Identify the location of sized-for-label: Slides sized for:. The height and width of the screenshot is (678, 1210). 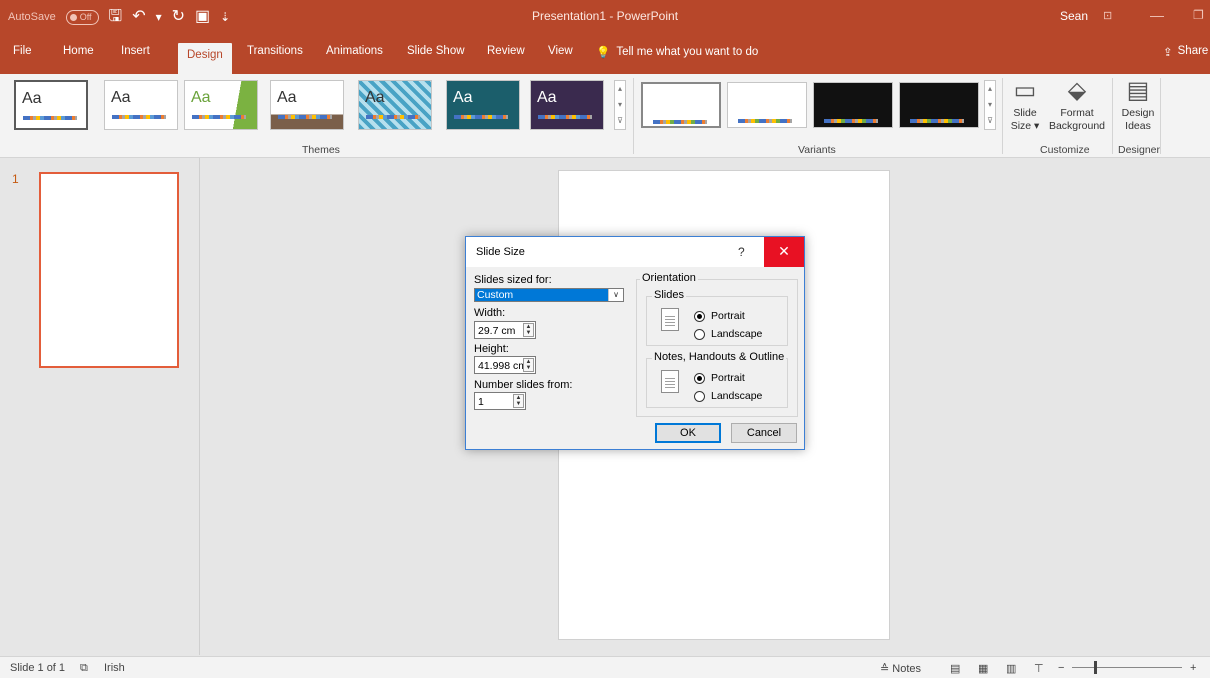
(513, 280).